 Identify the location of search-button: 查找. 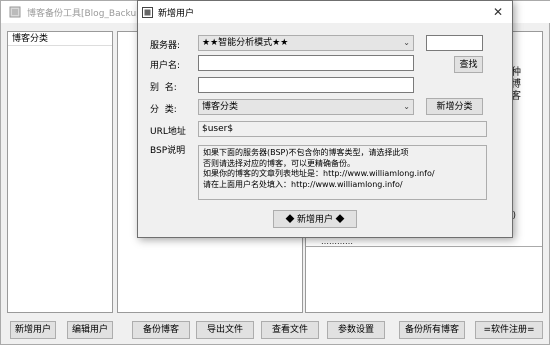
(468, 64).